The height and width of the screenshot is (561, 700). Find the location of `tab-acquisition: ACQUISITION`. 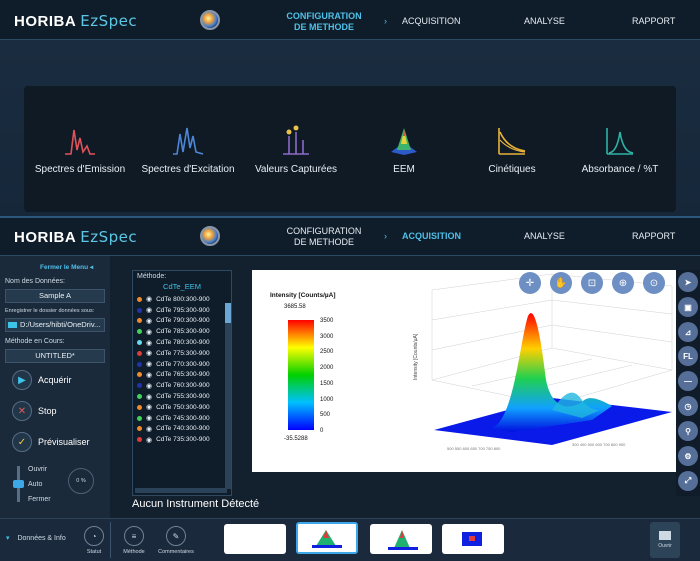

tab-acquisition: ACQUISITION is located at coordinates (431, 21).